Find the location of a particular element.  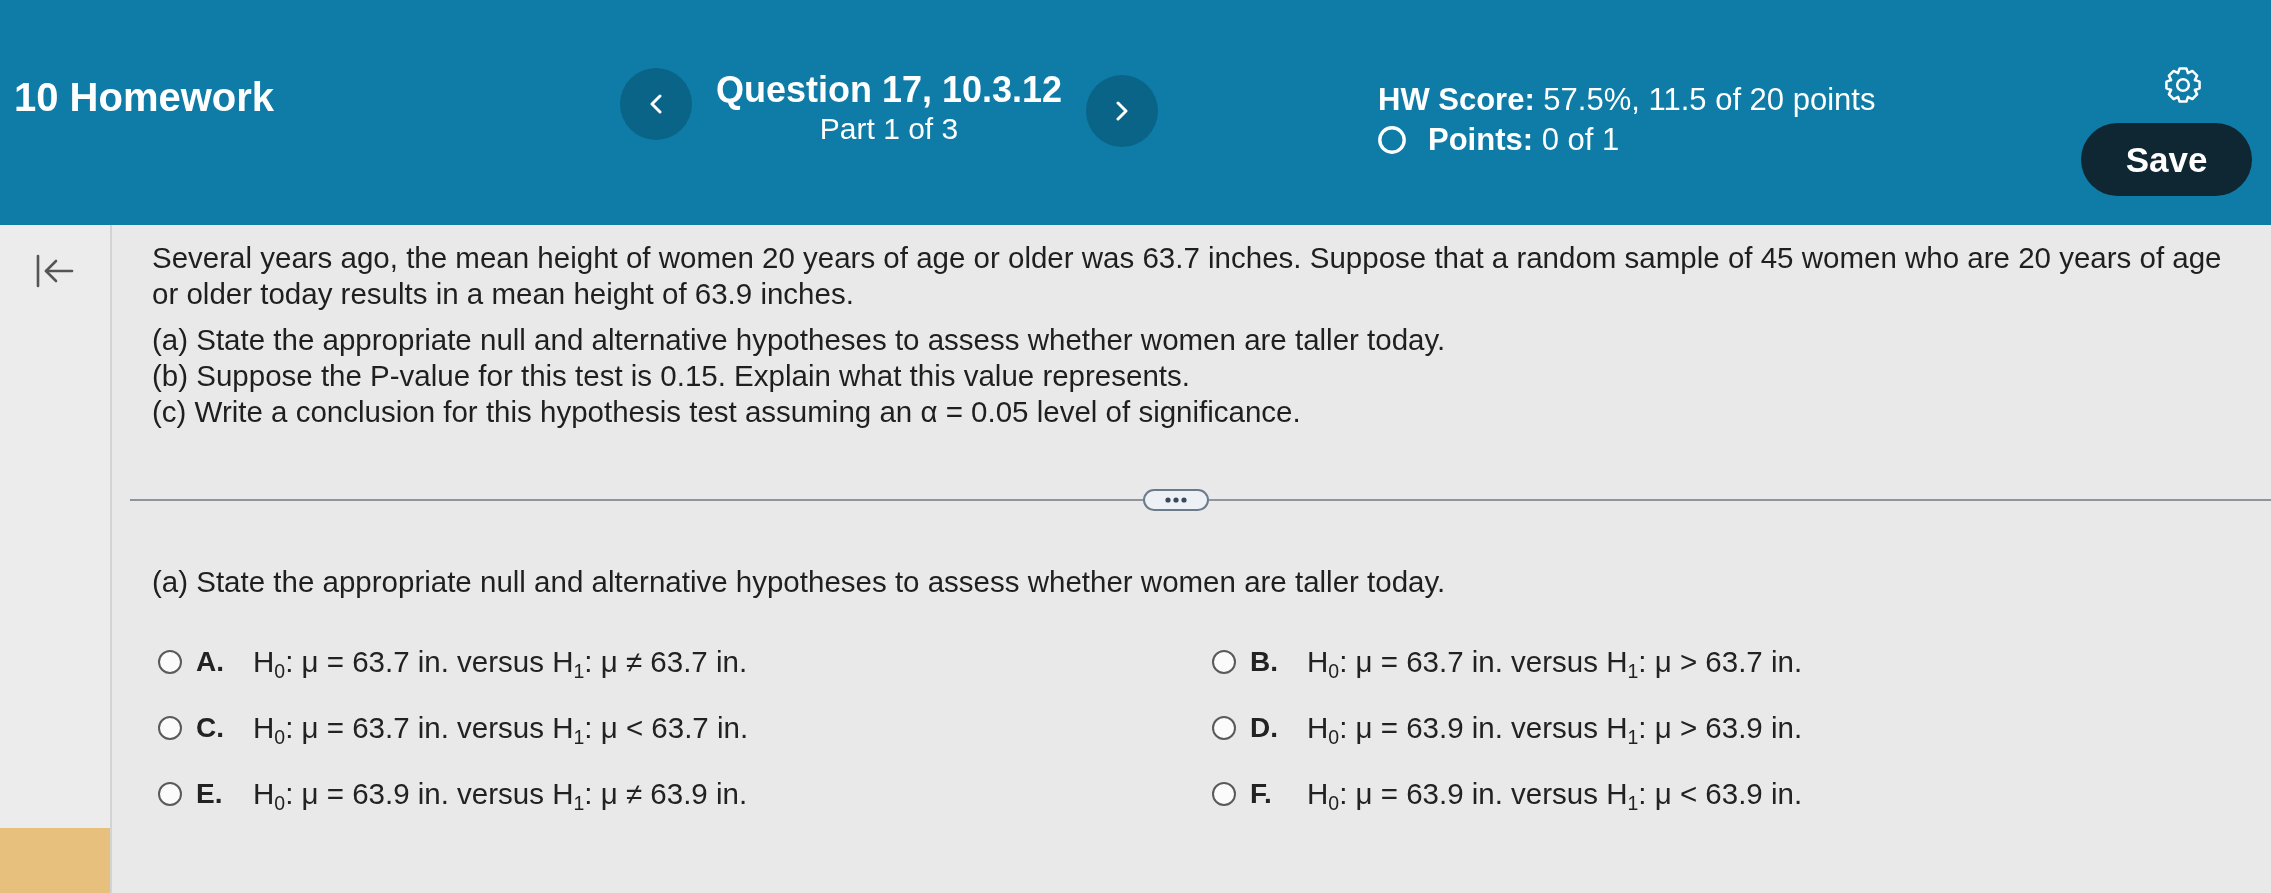

option-letter: A. is located at coordinates (210, 662).